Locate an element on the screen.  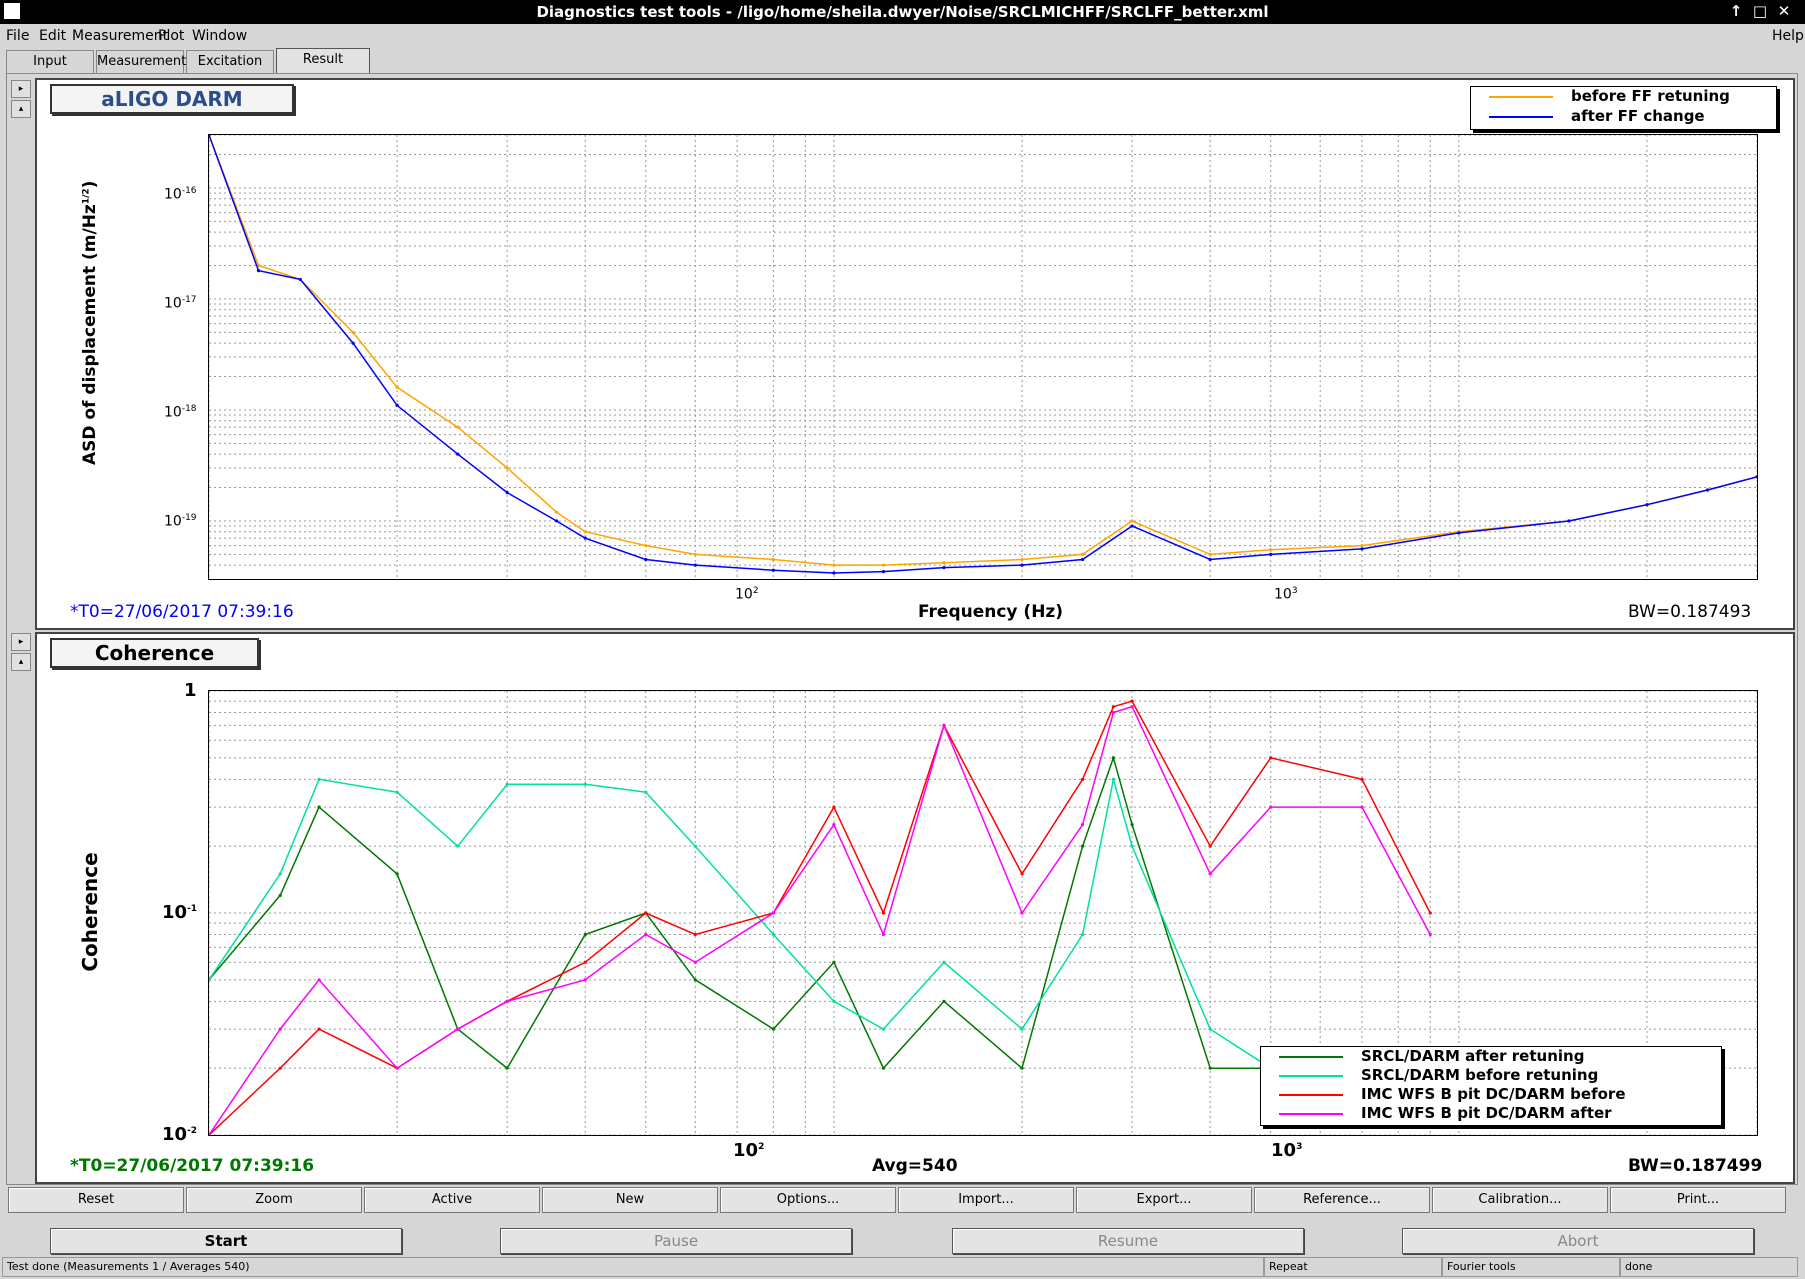
maximize-window-icon: □ is located at coordinates (1760, 11).